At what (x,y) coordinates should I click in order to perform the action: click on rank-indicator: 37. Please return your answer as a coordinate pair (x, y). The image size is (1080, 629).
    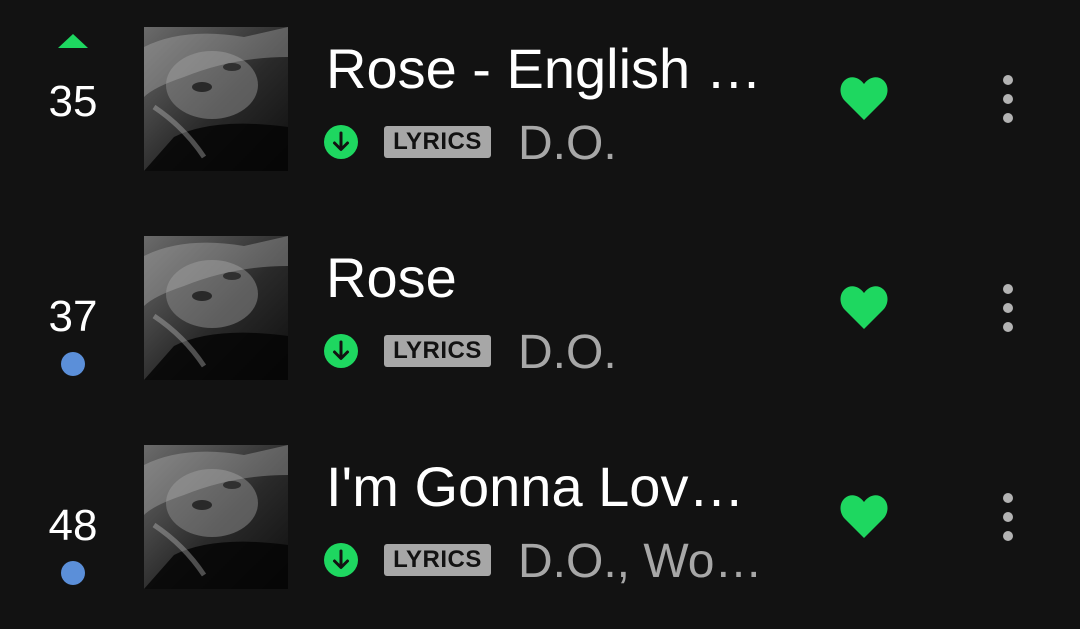
    Looking at the image, I should click on (73, 308).